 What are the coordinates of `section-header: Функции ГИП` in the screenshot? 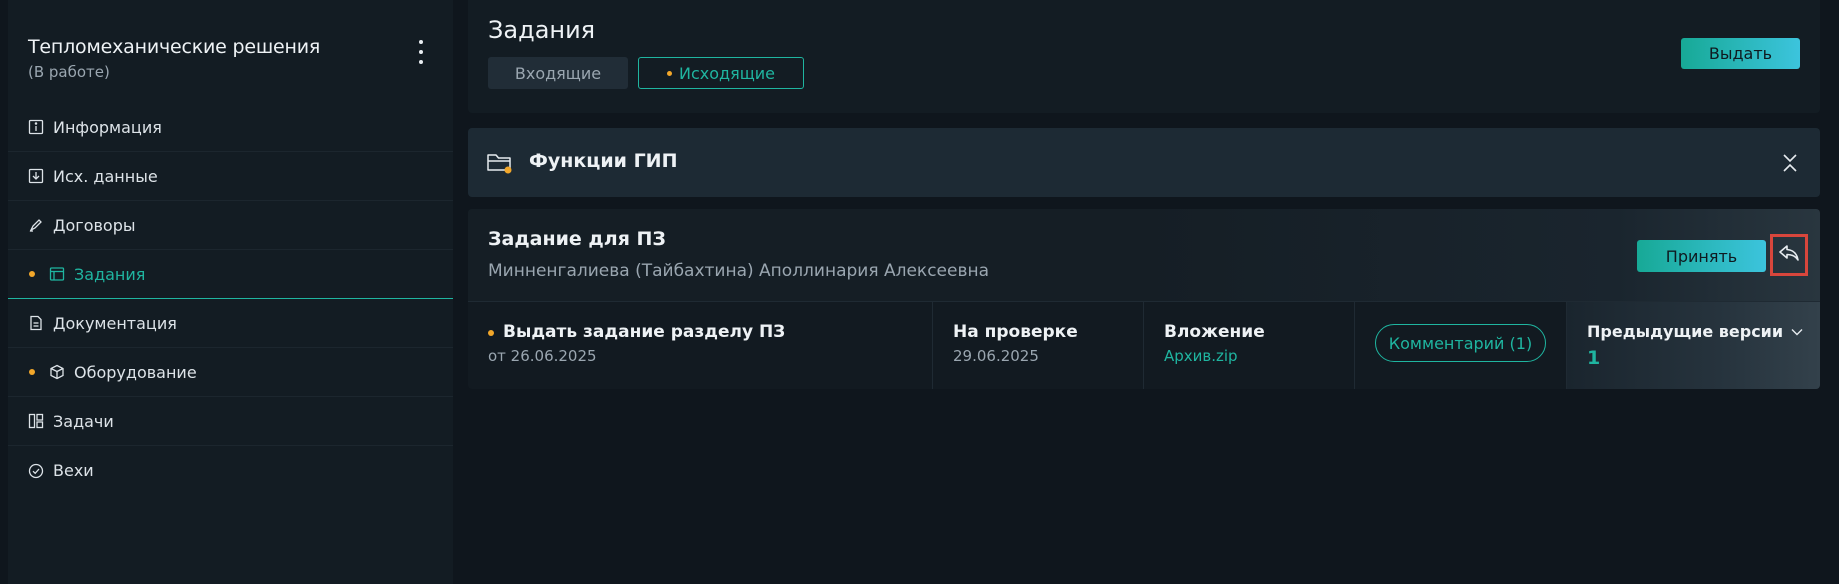 It's located at (1144, 162).